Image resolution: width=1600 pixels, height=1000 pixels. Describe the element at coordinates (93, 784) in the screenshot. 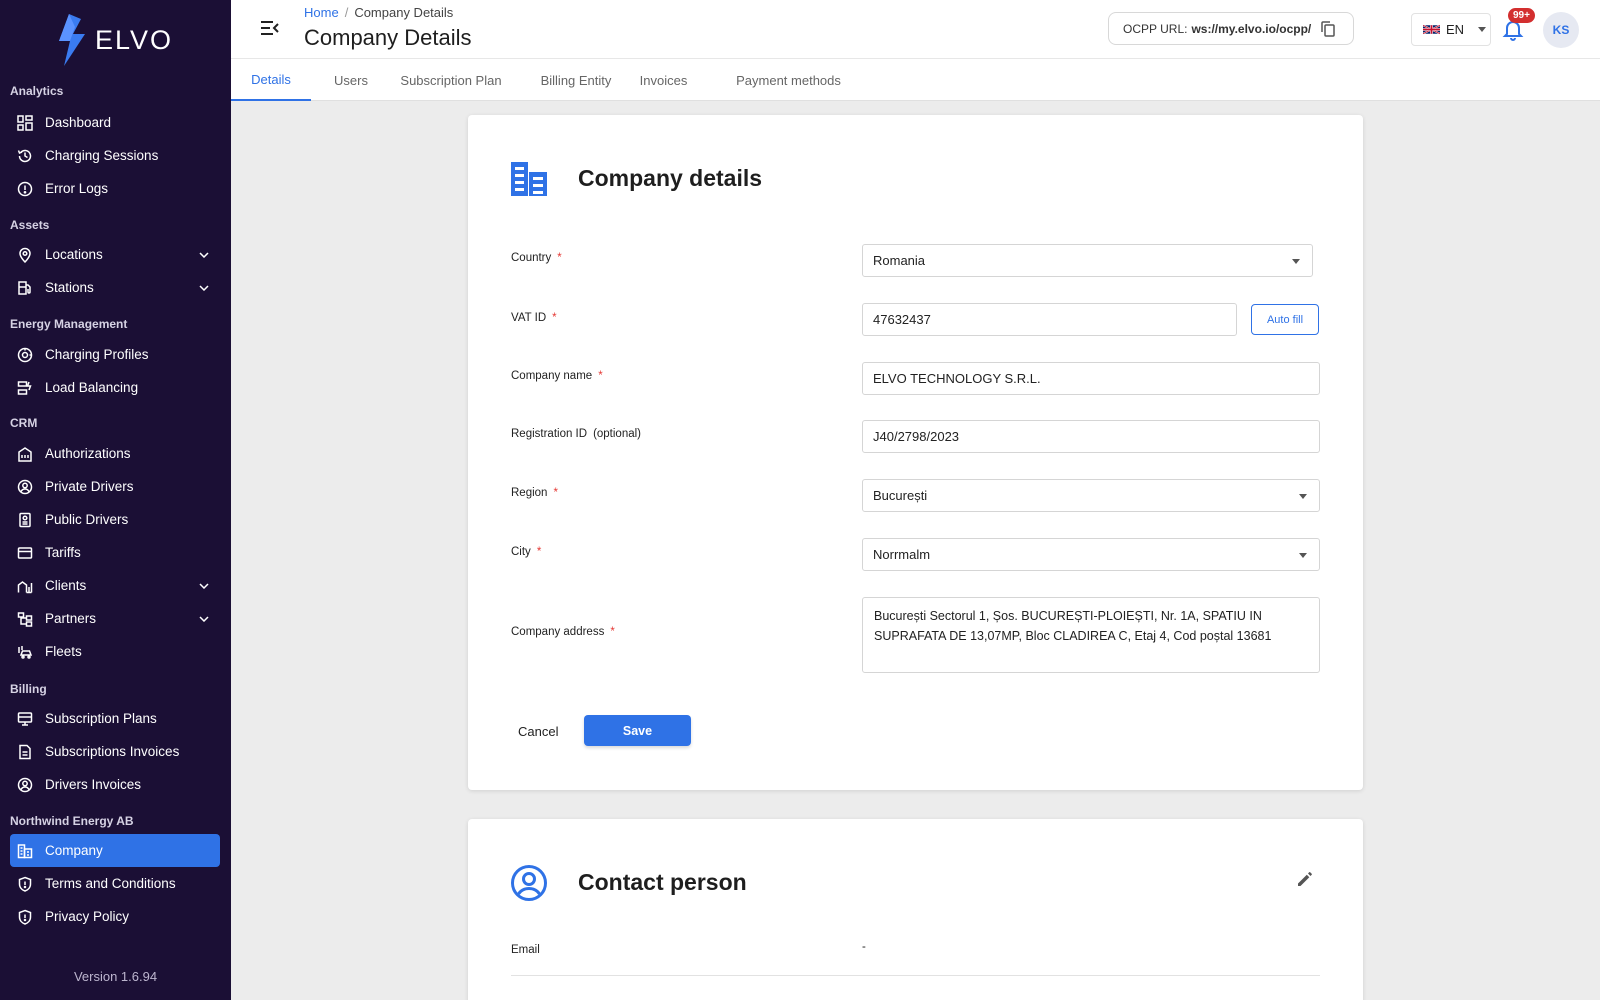

I see `sidebar-item-label: Drivers Invoices` at that location.